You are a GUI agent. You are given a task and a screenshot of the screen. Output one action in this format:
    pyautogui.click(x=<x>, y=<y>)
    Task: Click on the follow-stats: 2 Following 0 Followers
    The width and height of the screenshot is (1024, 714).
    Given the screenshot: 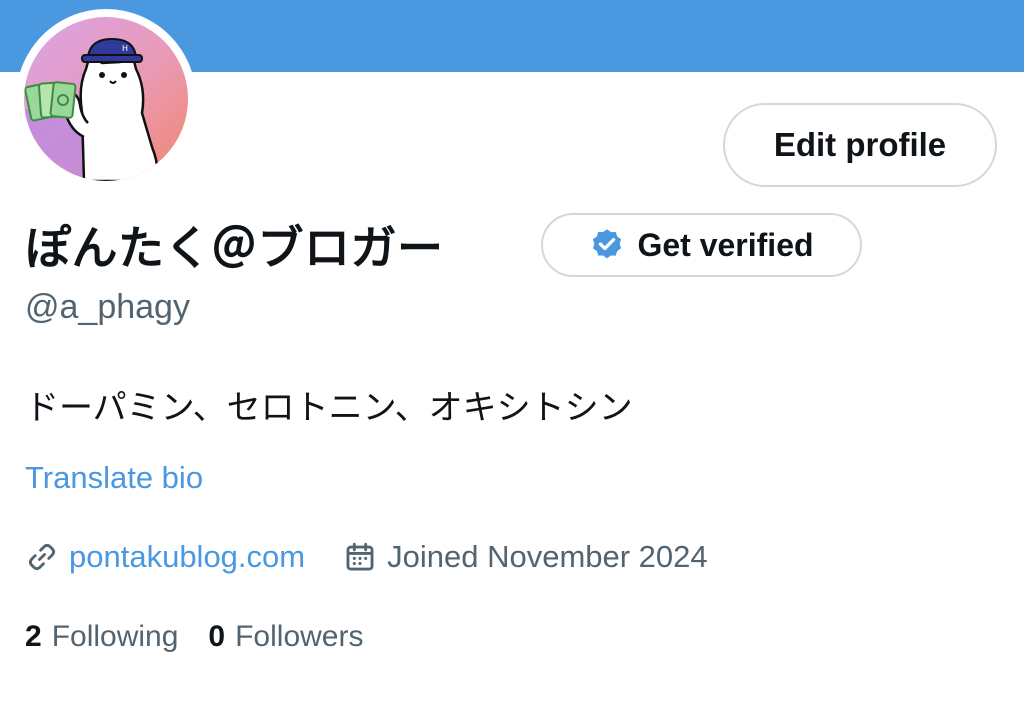 What is the action you would take?
    pyautogui.click(x=194, y=637)
    